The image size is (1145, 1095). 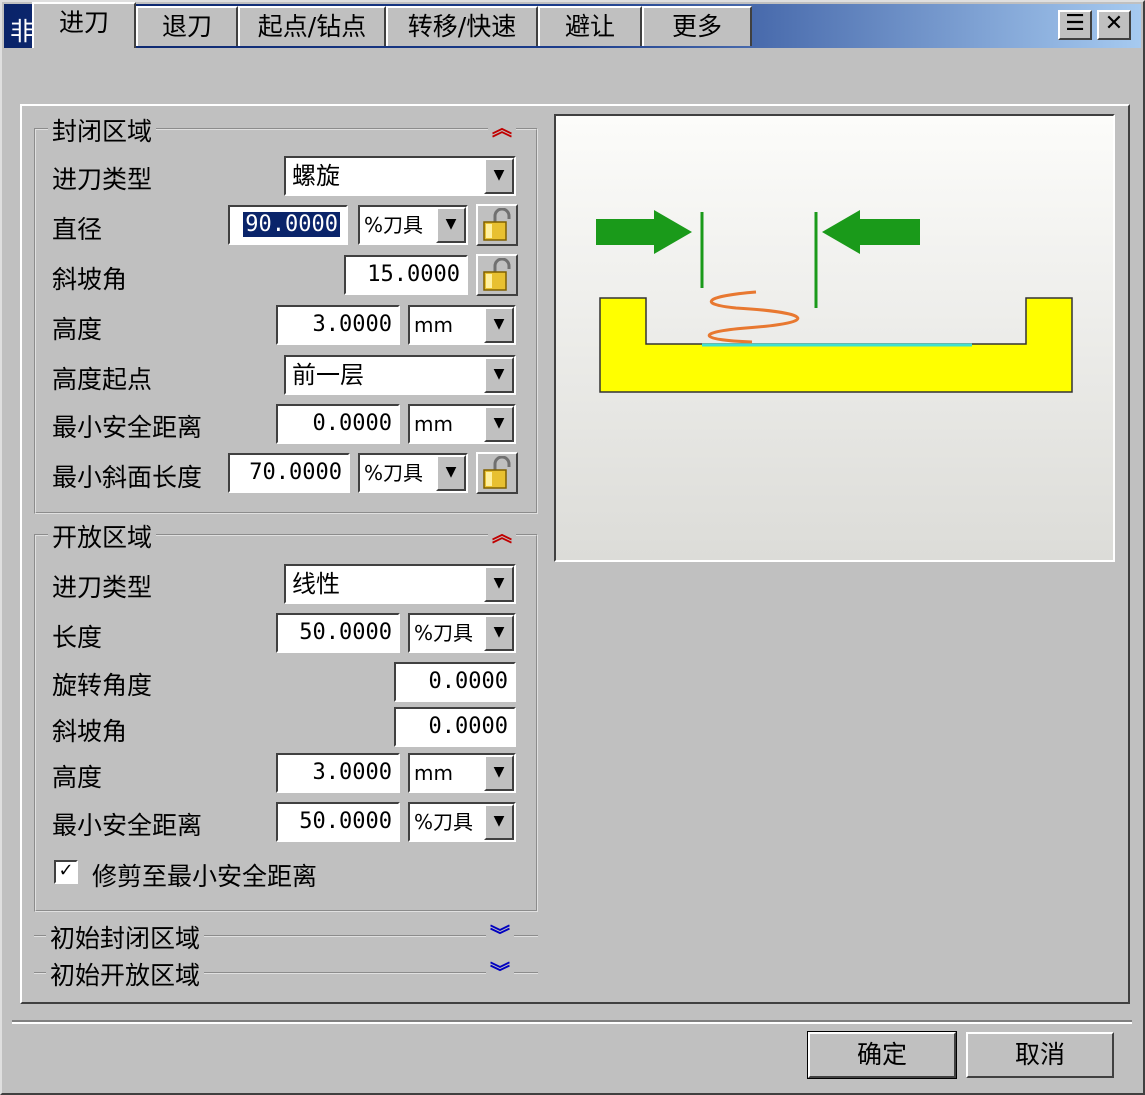 What do you see at coordinates (338, 822) in the screenshot?
I see `open-min-clearance-input: 50.0000` at bounding box center [338, 822].